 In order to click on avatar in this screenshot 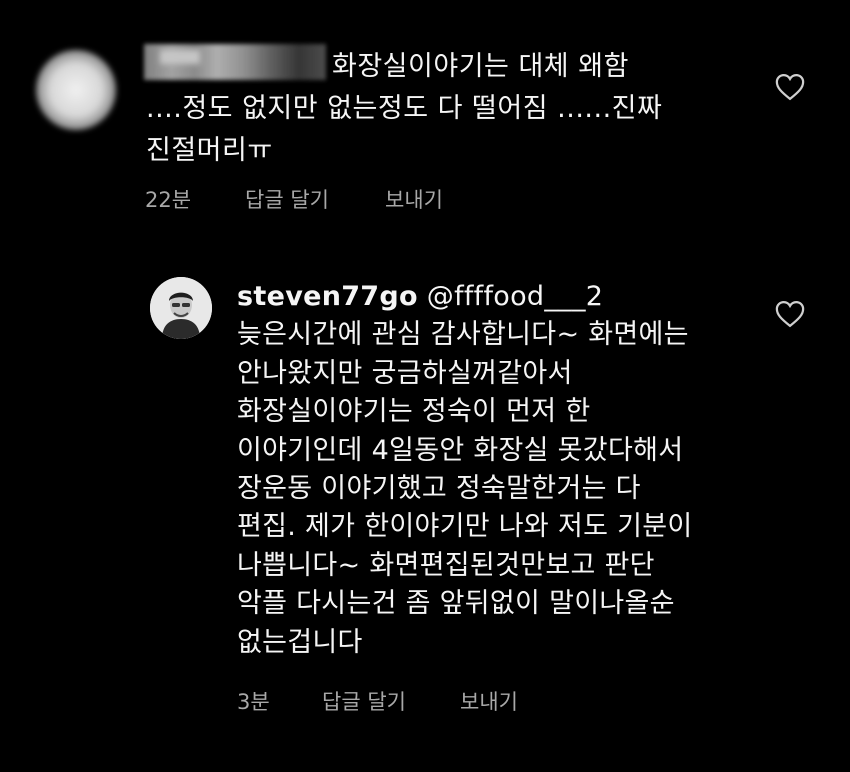, I will do `click(181, 308)`.